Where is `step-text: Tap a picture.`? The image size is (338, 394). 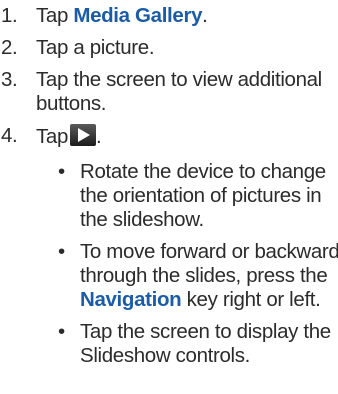 step-text: Tap a picture. is located at coordinates (95, 47).